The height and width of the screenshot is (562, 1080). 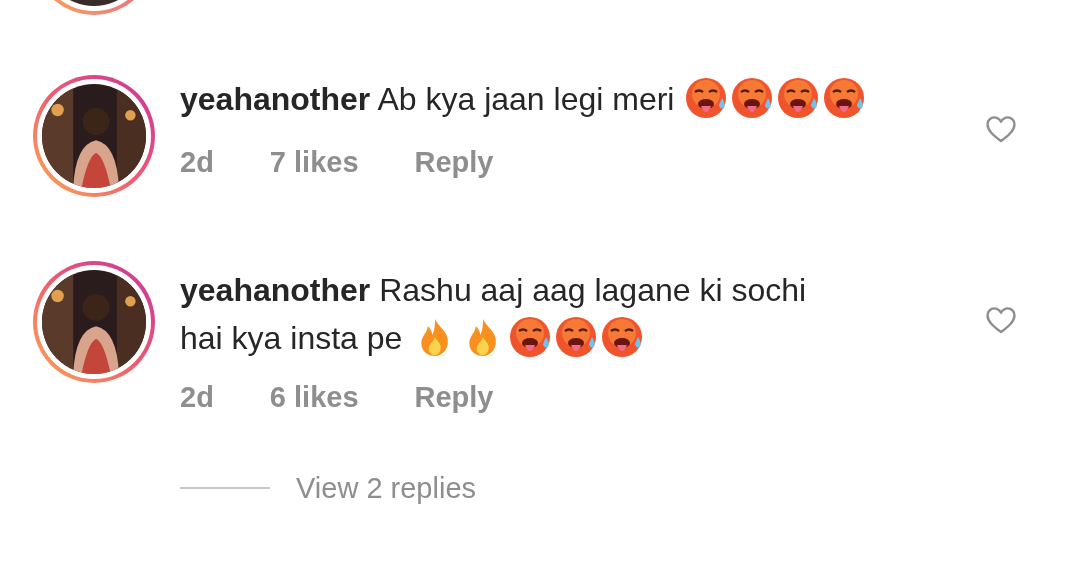 What do you see at coordinates (386, 488) in the screenshot?
I see `view-replies-button: View 2 replies` at bounding box center [386, 488].